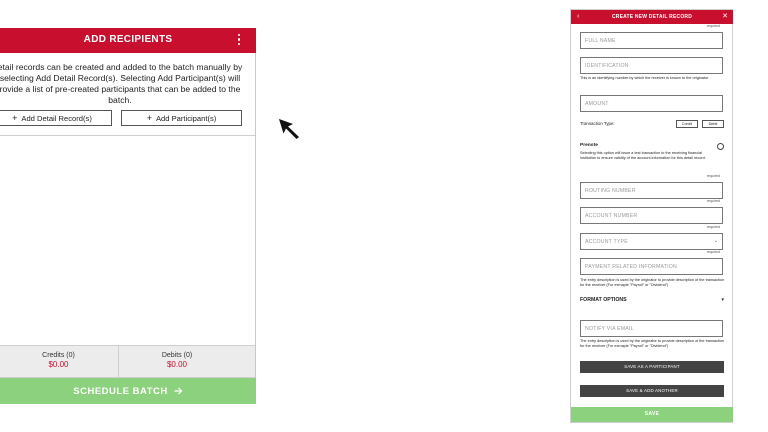 The height and width of the screenshot is (432, 768). I want to click on debits-total: Debits (0) $0.00, so click(176, 361).